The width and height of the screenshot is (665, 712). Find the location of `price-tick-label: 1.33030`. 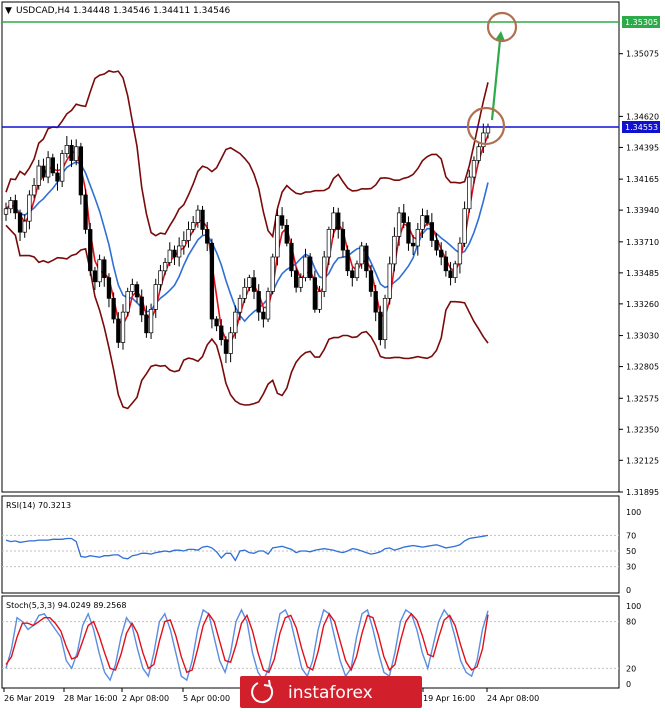

price-tick-label: 1.33030 is located at coordinates (642, 336).